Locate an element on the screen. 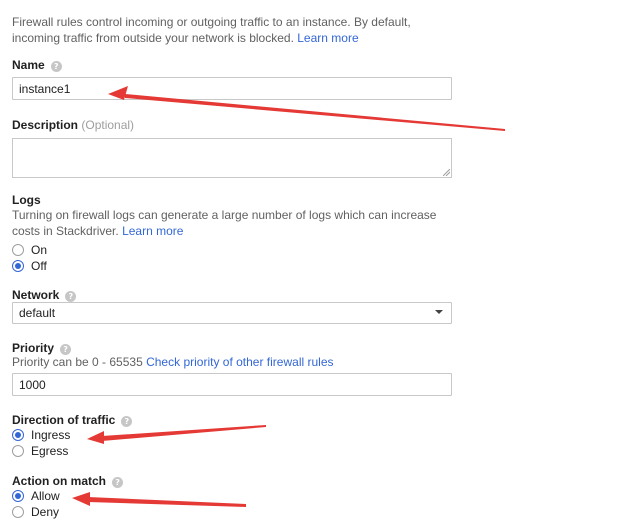 The image size is (632, 530). logs-label: Logs is located at coordinates (26, 200).